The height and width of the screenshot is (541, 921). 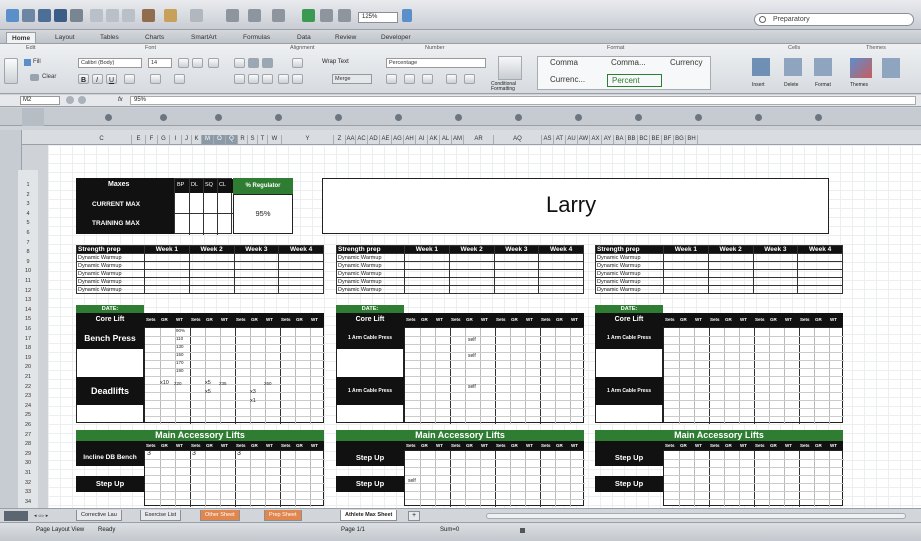 What do you see at coordinates (28, 444) in the screenshot?
I see `row-header: 28` at bounding box center [28, 444].